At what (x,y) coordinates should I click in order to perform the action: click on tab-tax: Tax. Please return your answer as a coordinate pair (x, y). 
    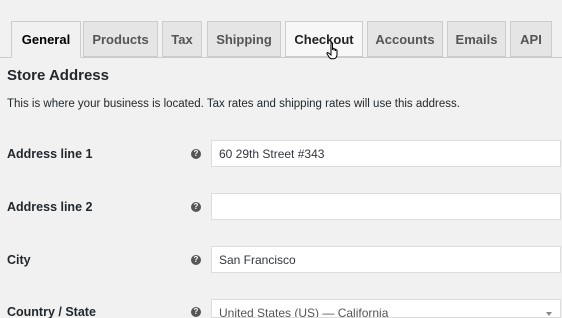
    Looking at the image, I should click on (182, 39).